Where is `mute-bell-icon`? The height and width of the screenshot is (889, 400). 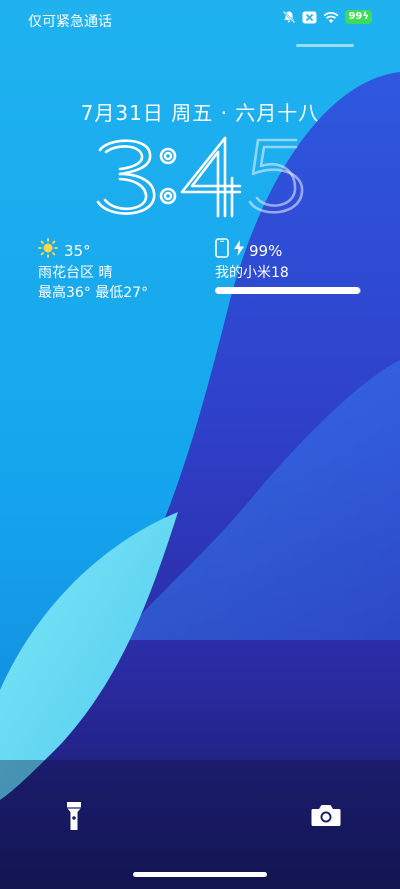 mute-bell-icon is located at coordinates (289, 17).